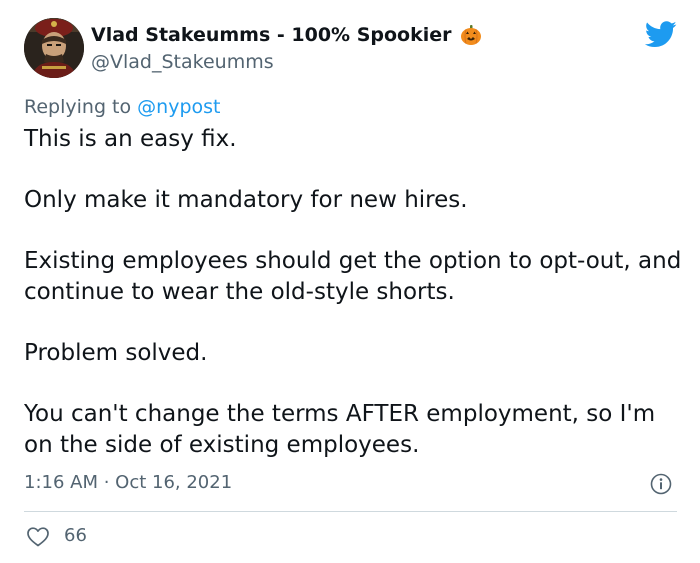 Image resolution: width=700 pixels, height=563 pixels. What do you see at coordinates (130, 139) in the screenshot?
I see `tweet-paragraph: This is an easy fix.` at bounding box center [130, 139].